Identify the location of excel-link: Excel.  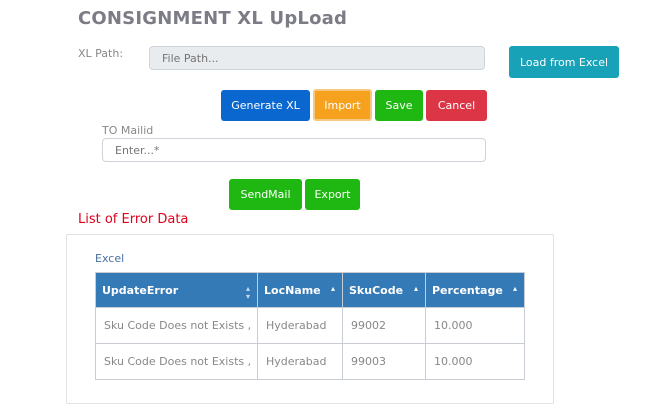
(109, 258).